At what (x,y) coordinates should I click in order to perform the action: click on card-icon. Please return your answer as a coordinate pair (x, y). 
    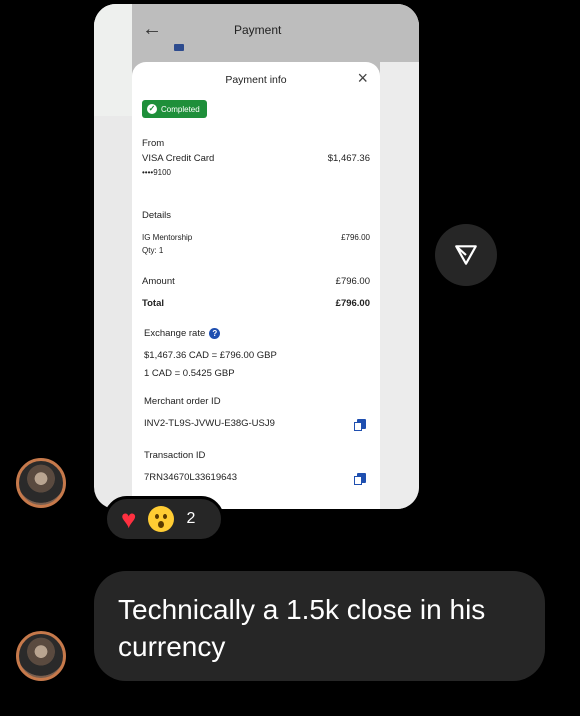
    Looking at the image, I should click on (179, 47).